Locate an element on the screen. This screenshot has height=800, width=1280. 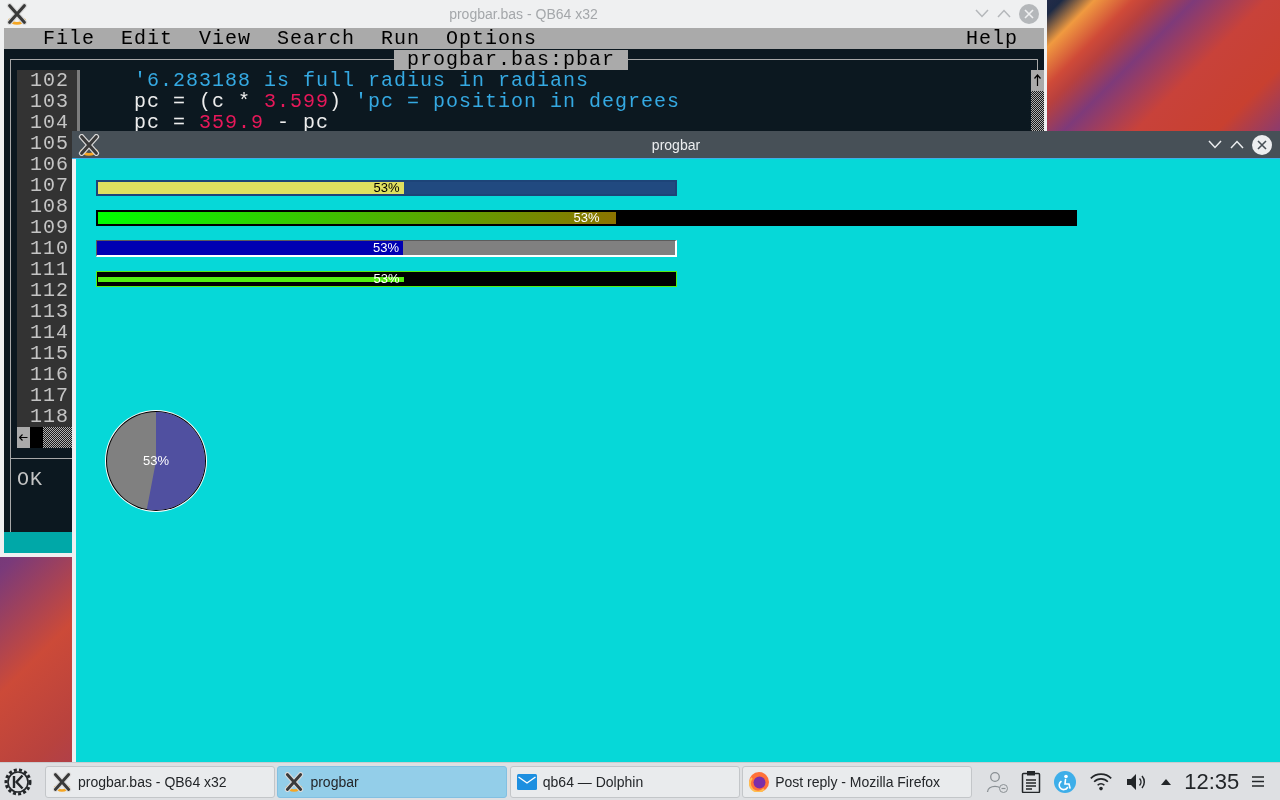
task-button: progbar is located at coordinates (392, 781).